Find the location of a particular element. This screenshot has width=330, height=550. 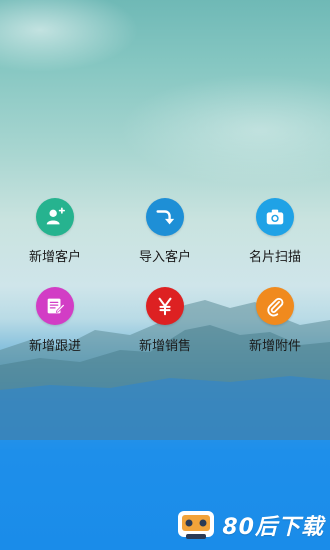

add-sales-button: 新增销售 is located at coordinates (165, 320).